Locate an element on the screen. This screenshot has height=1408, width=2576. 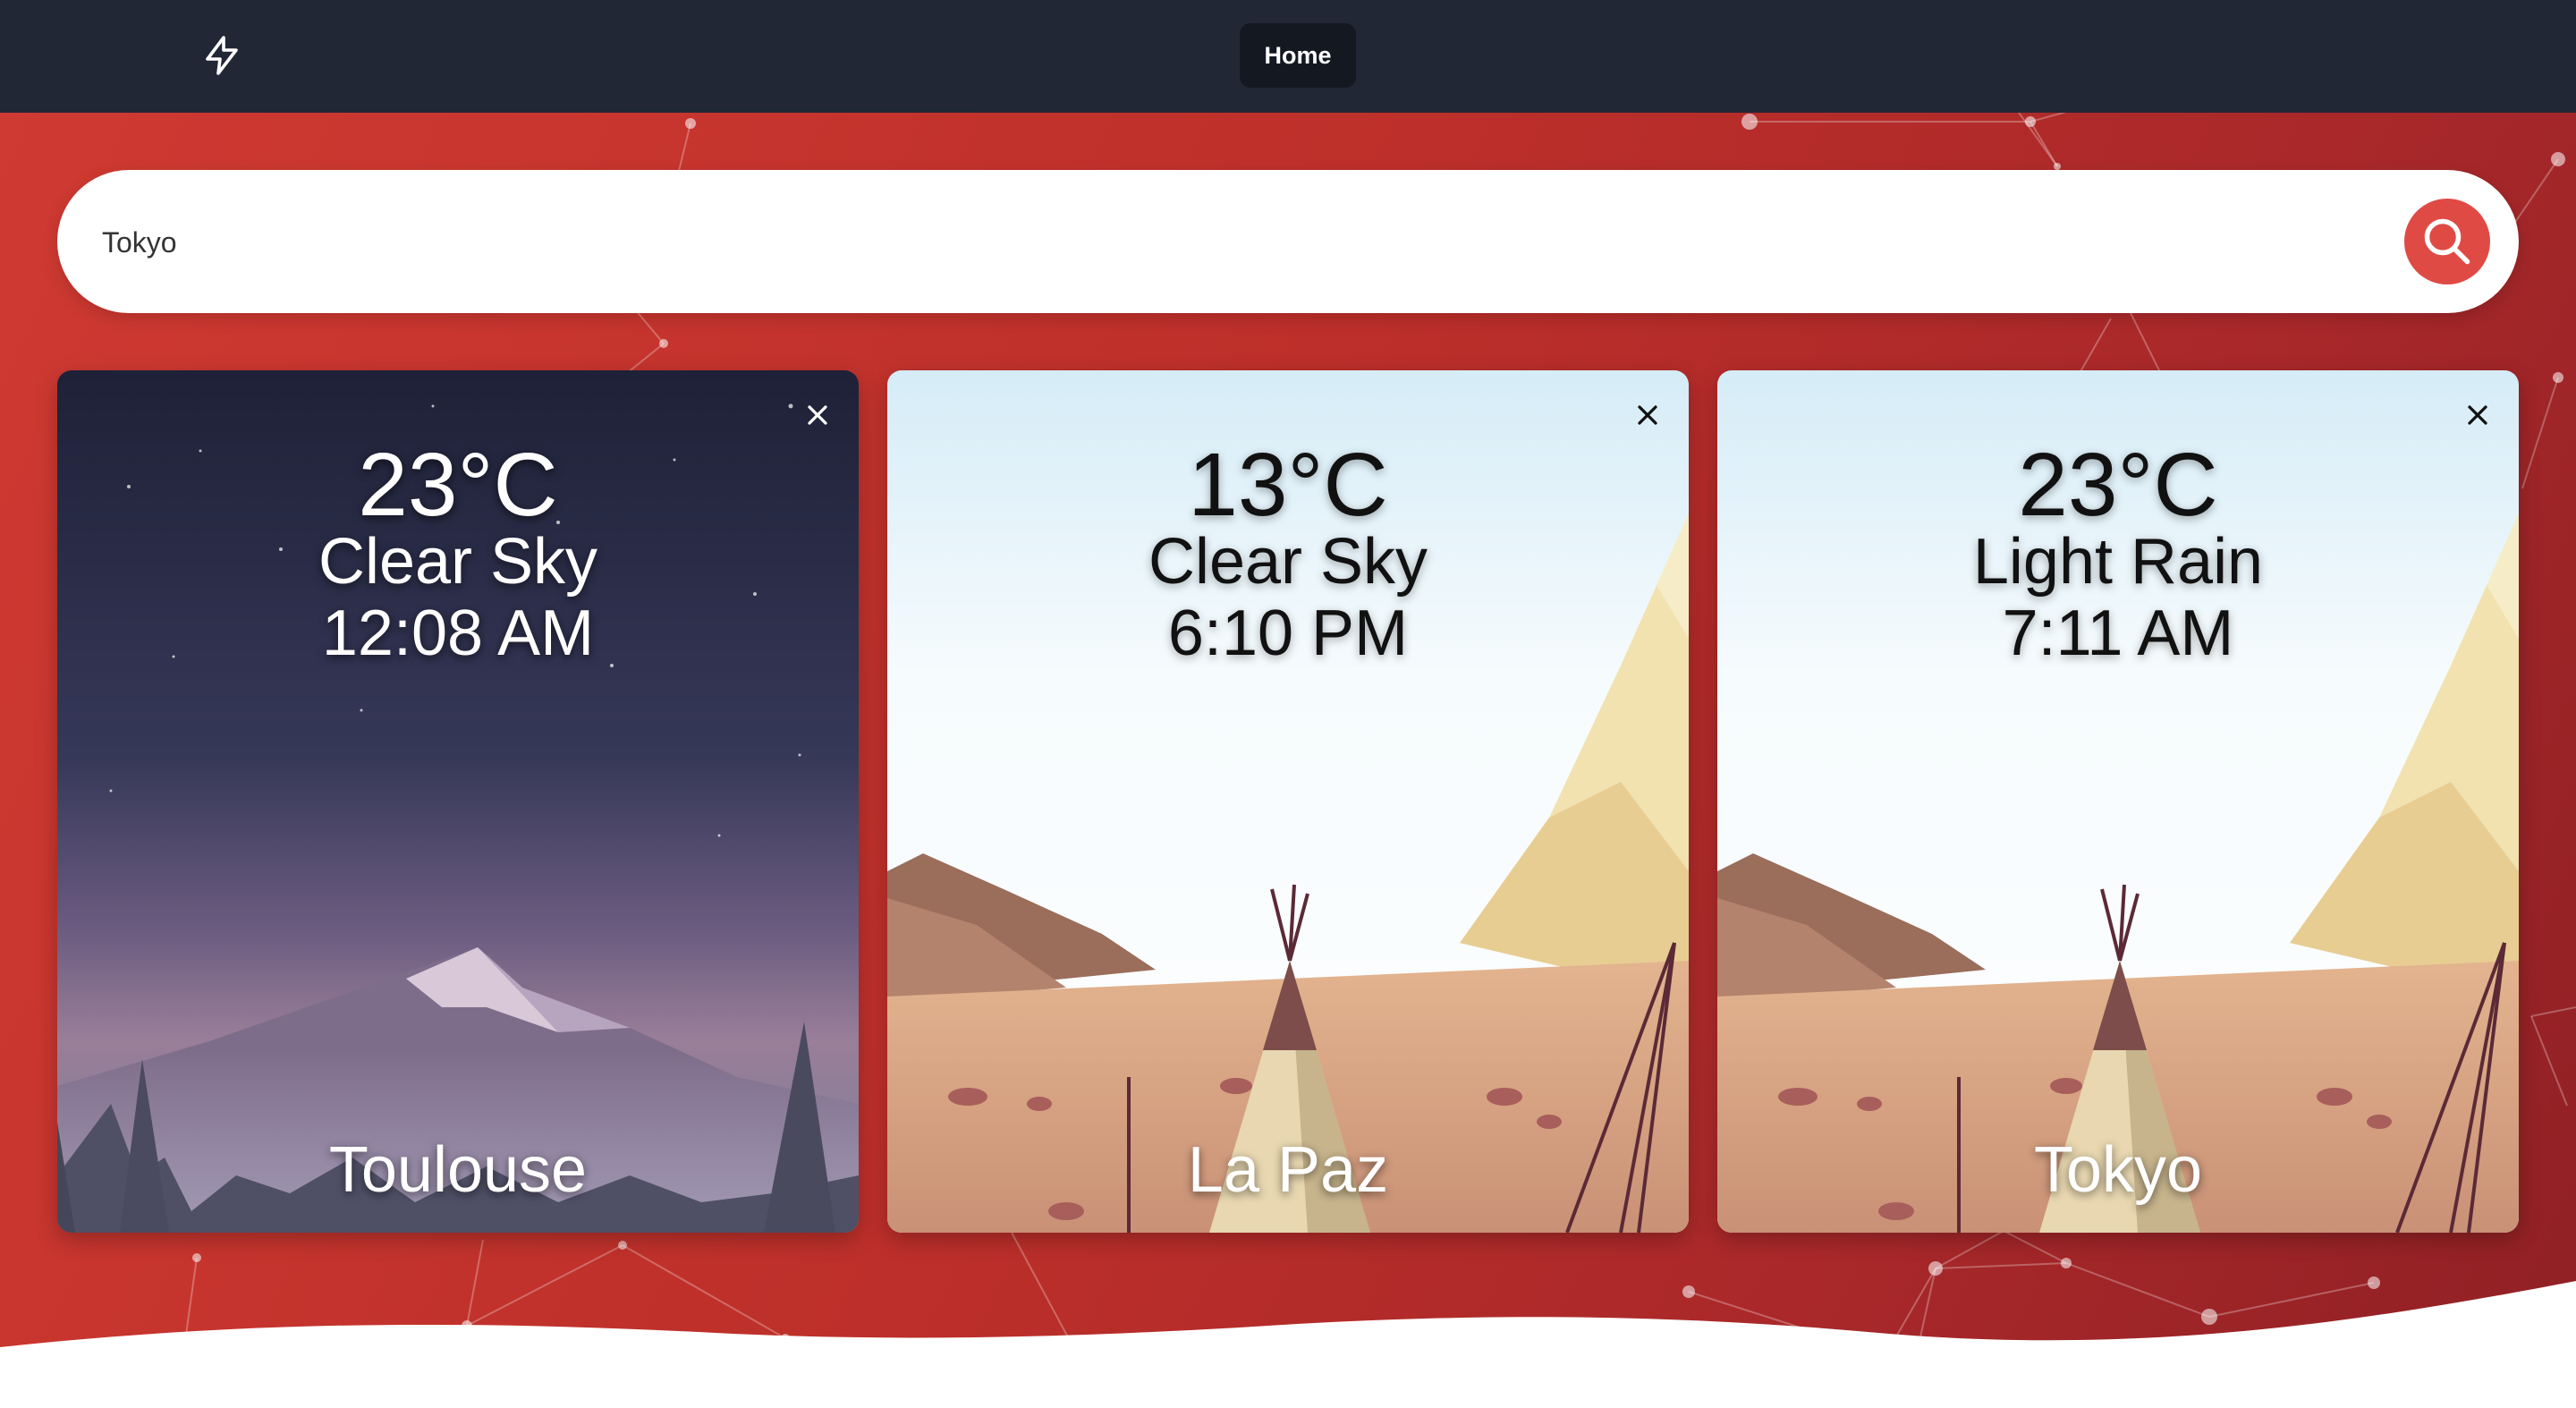
search-bar is located at coordinates (1288, 241).